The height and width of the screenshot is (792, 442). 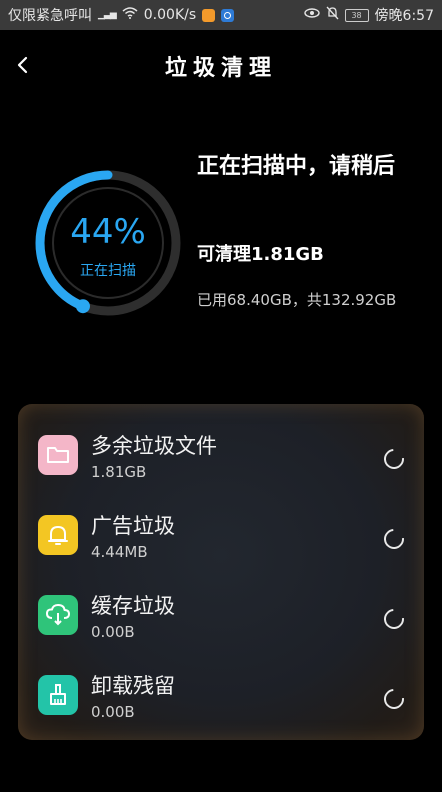 What do you see at coordinates (154, 446) in the screenshot?
I see `junk-item-name: 多余垃圾文件` at bounding box center [154, 446].